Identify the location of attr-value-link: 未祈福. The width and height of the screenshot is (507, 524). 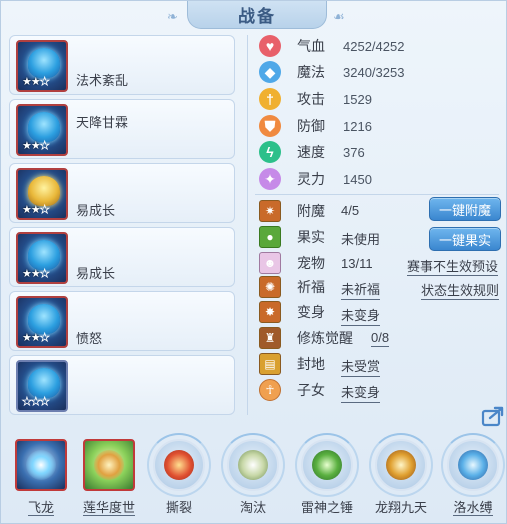
(361, 289).